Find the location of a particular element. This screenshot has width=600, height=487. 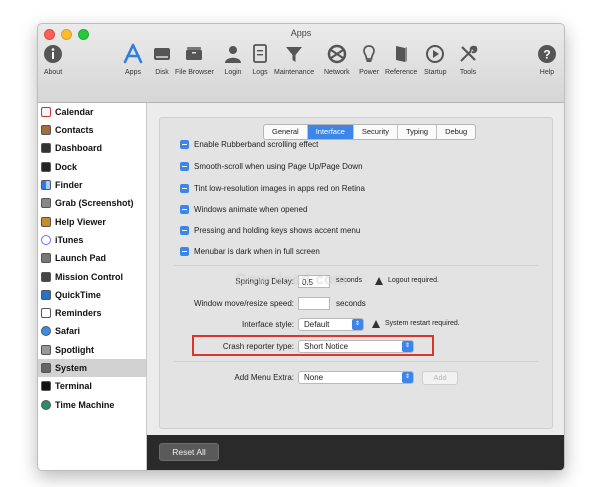

toolbar-maintenance: Maintenance is located at coordinates (294, 59).